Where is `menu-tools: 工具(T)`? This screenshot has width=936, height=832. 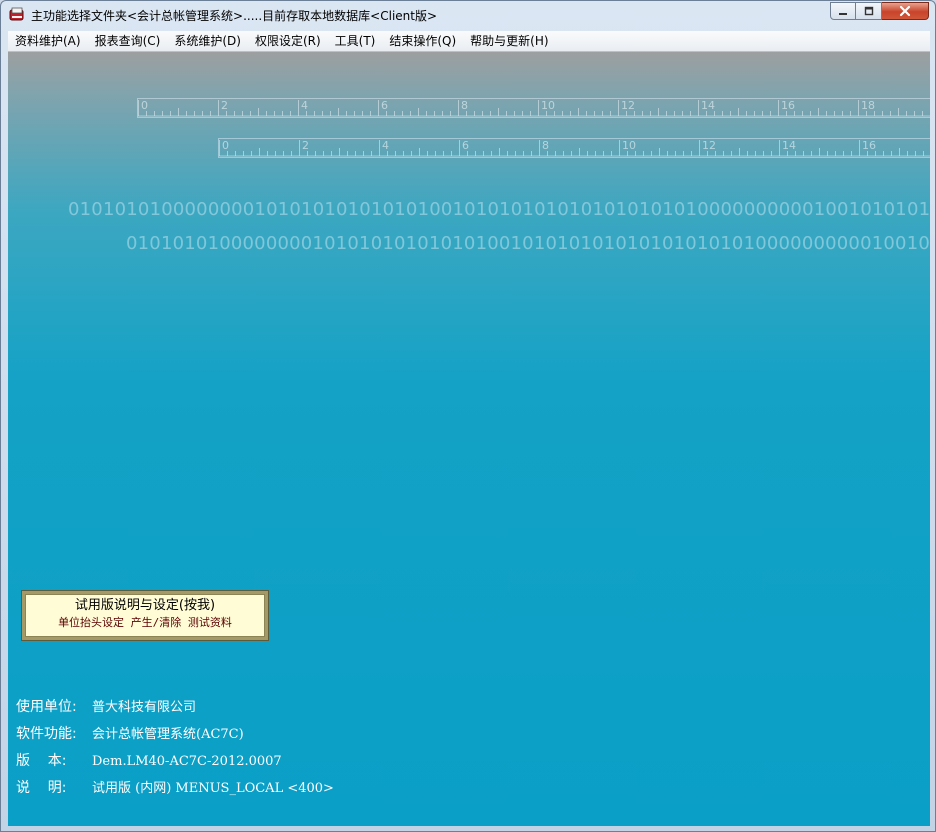 menu-tools: 工具(T) is located at coordinates (355, 41).